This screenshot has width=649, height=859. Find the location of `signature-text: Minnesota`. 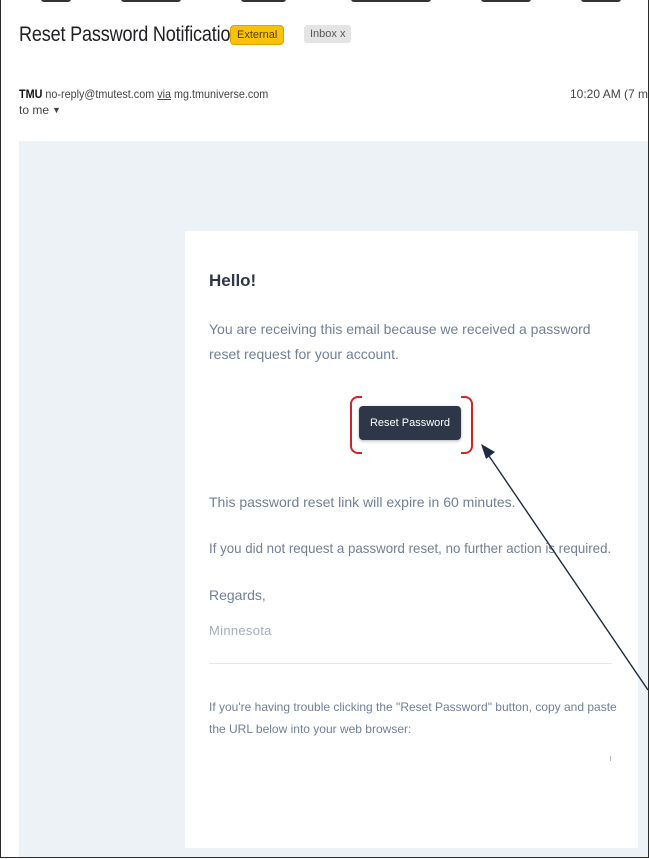

signature-text: Minnesota is located at coordinates (240, 630).